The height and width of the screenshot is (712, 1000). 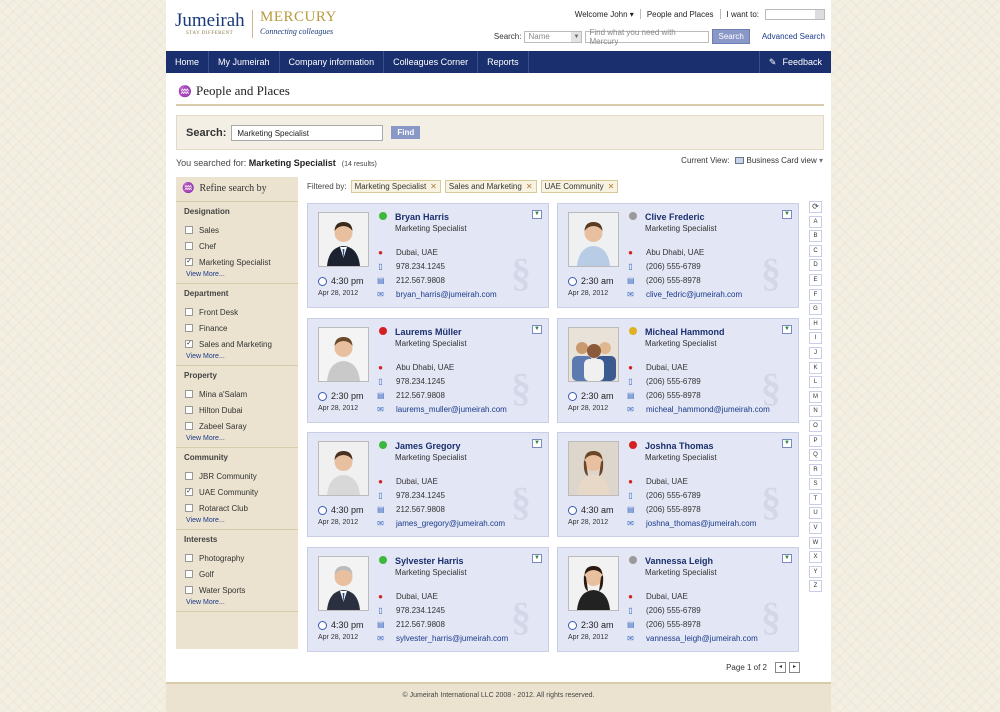 I want to click on refine-option: ✓ UAE Community, so click(x=237, y=492).